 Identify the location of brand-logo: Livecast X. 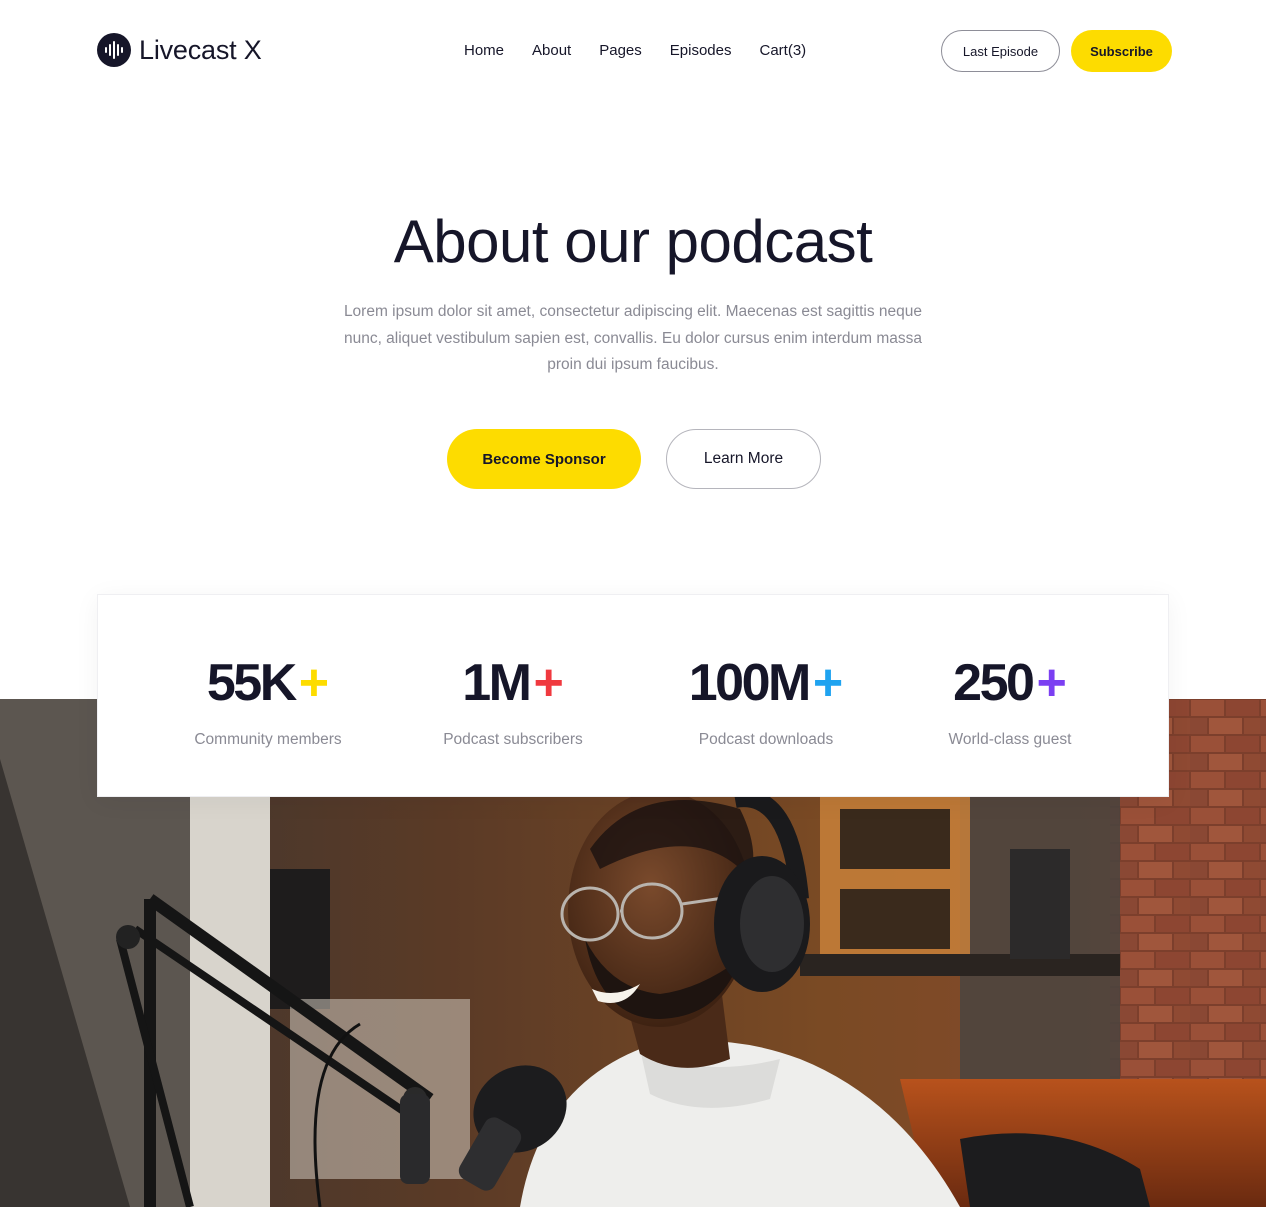
(179, 50).